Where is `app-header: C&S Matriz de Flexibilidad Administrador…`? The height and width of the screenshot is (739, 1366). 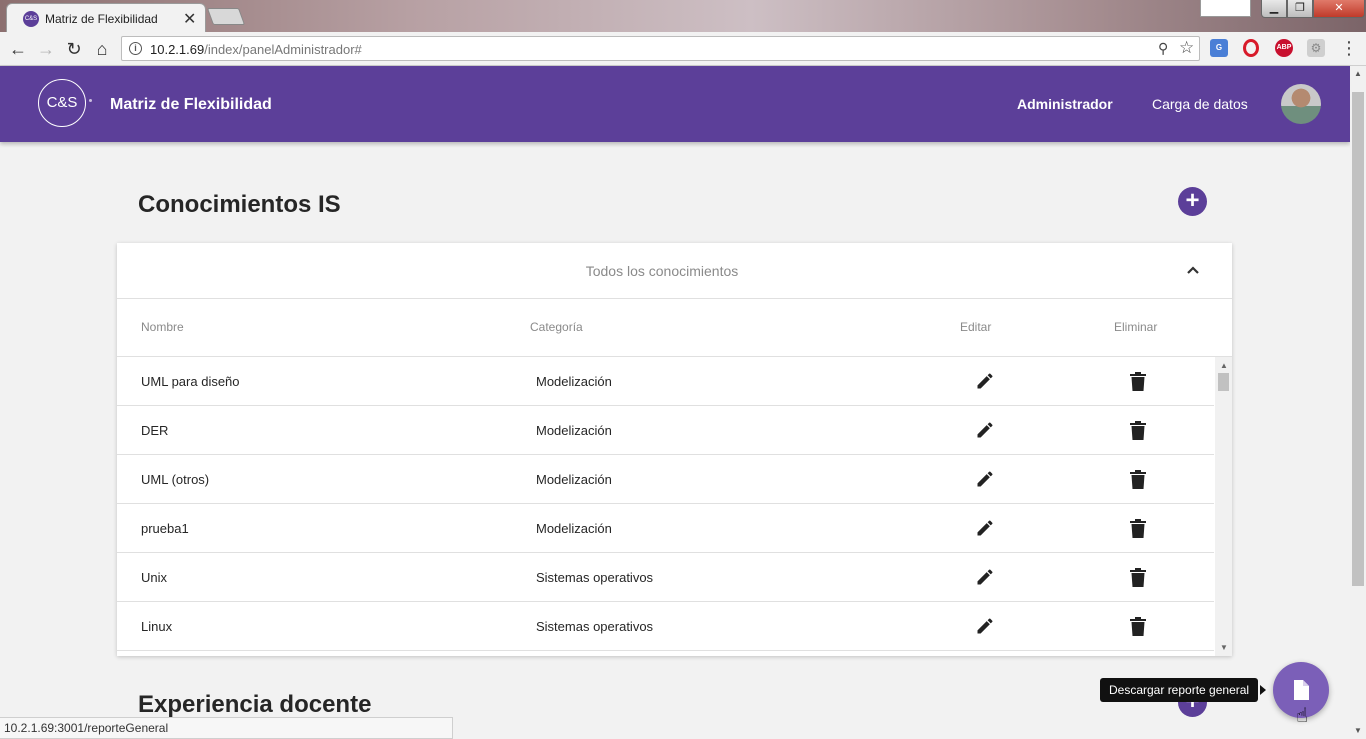 app-header: C&S Matriz de Flexibilidad Administrador… is located at coordinates (675, 104).